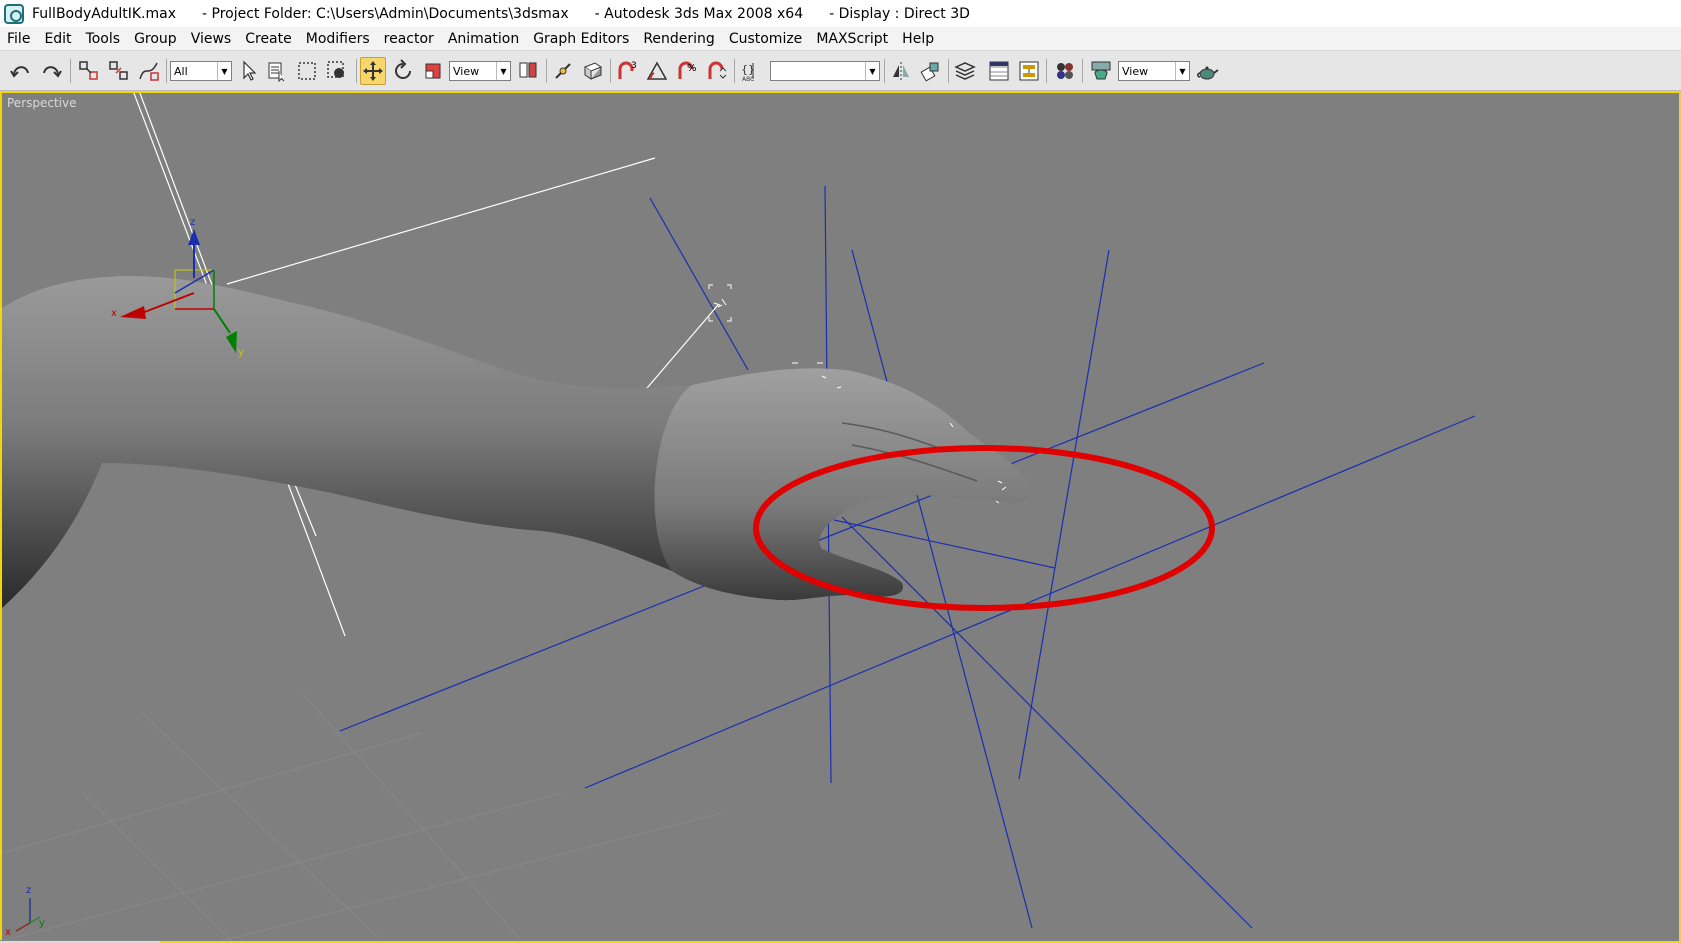  Describe the element at coordinates (720, 303) in the screenshot. I see `dummy-helper` at that location.